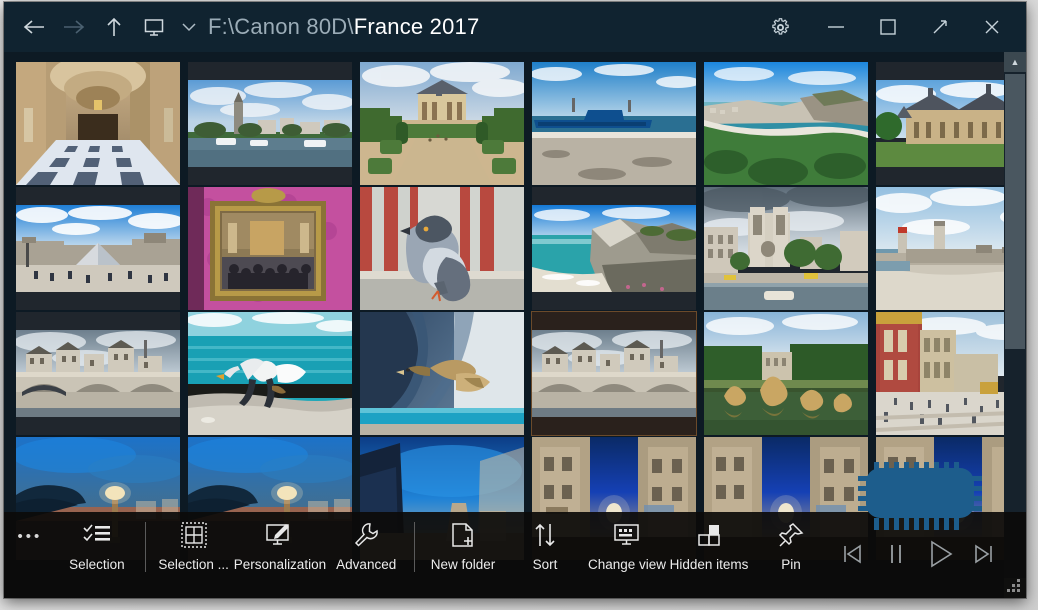 This screenshot has height=610, width=1038. I want to click on toolbar-label: New folder, so click(463, 564).